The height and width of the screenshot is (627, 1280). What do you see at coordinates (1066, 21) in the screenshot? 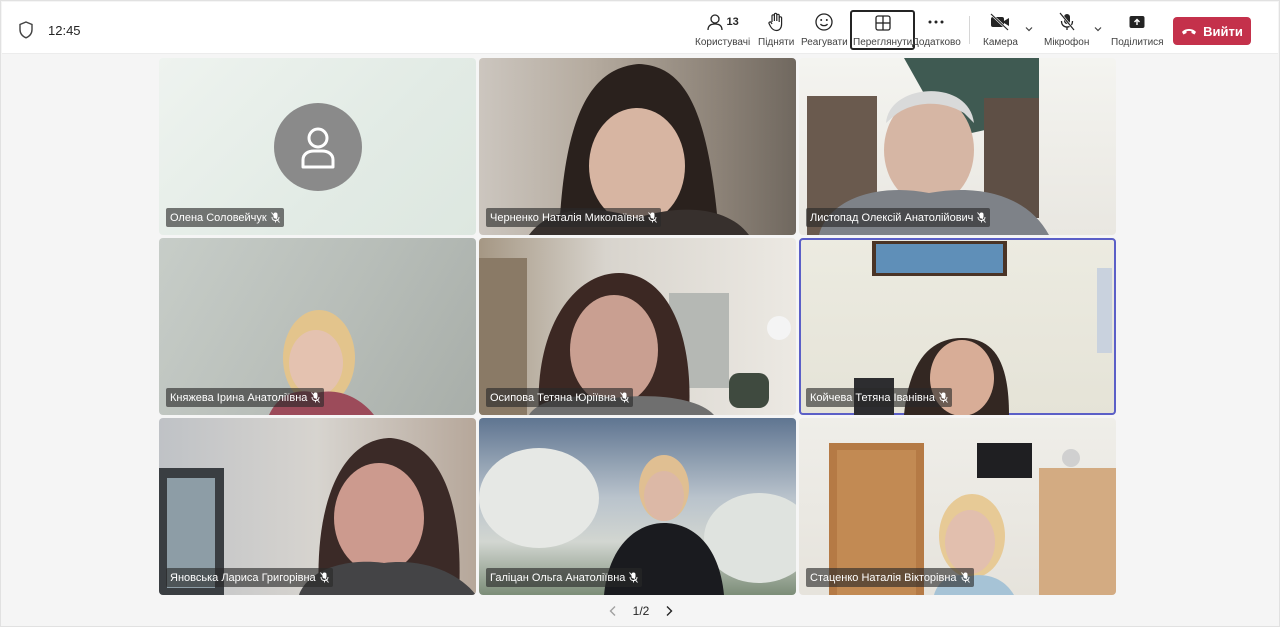
I see `mic-off-icon` at bounding box center [1066, 21].